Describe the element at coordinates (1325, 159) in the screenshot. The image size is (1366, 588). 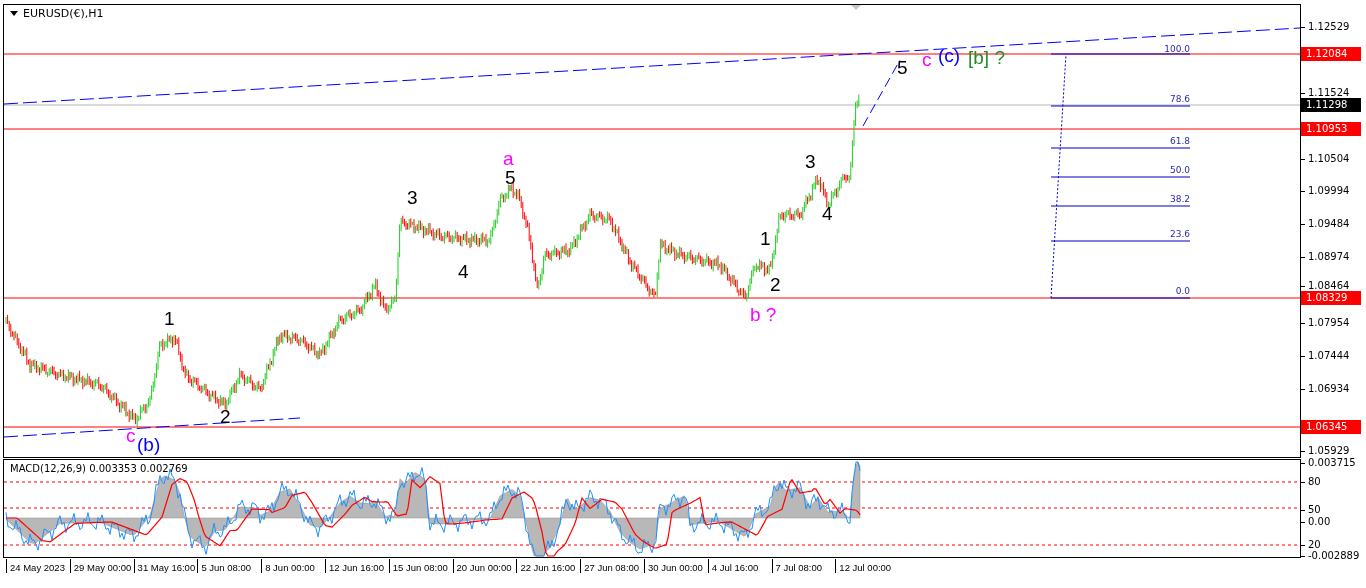
I see `price-axis-label: 1.10504` at that location.